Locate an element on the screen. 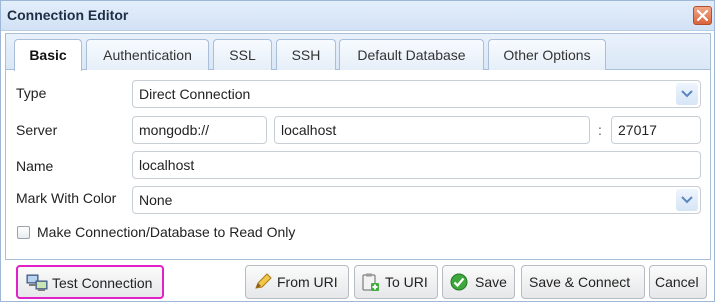 The width and height of the screenshot is (715, 302). dialog-title: Connection Editor is located at coordinates (68, 15).